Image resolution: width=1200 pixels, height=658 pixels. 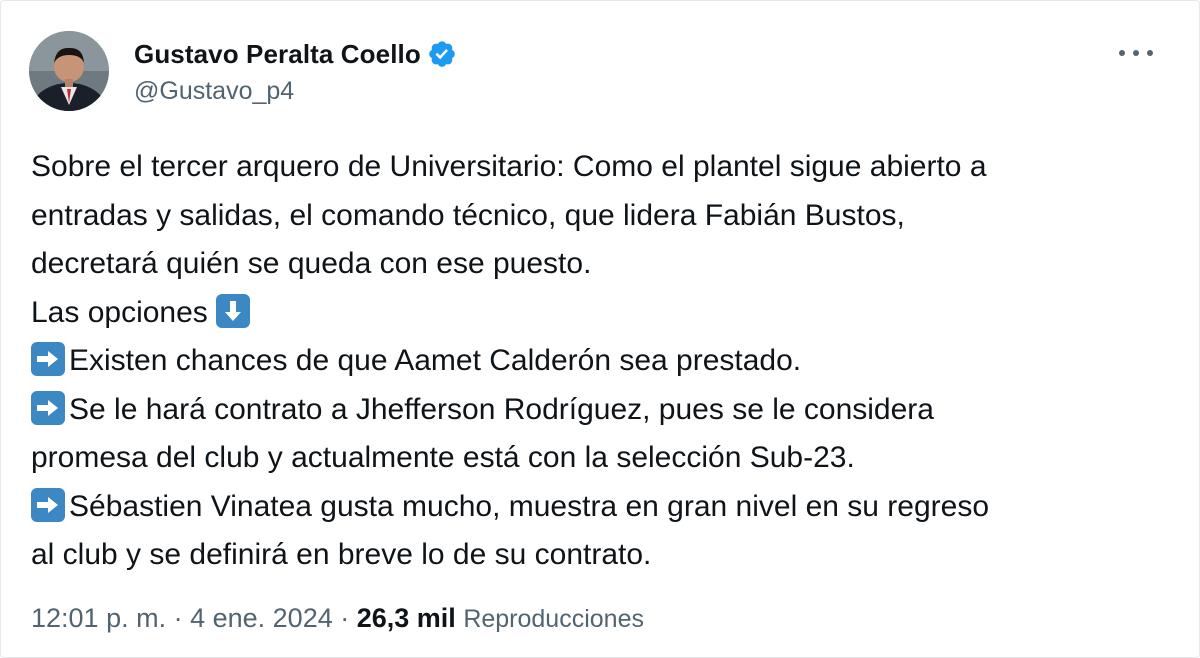 I want to click on author-display-name: Gustavo Peralta Coello, so click(x=277, y=54).